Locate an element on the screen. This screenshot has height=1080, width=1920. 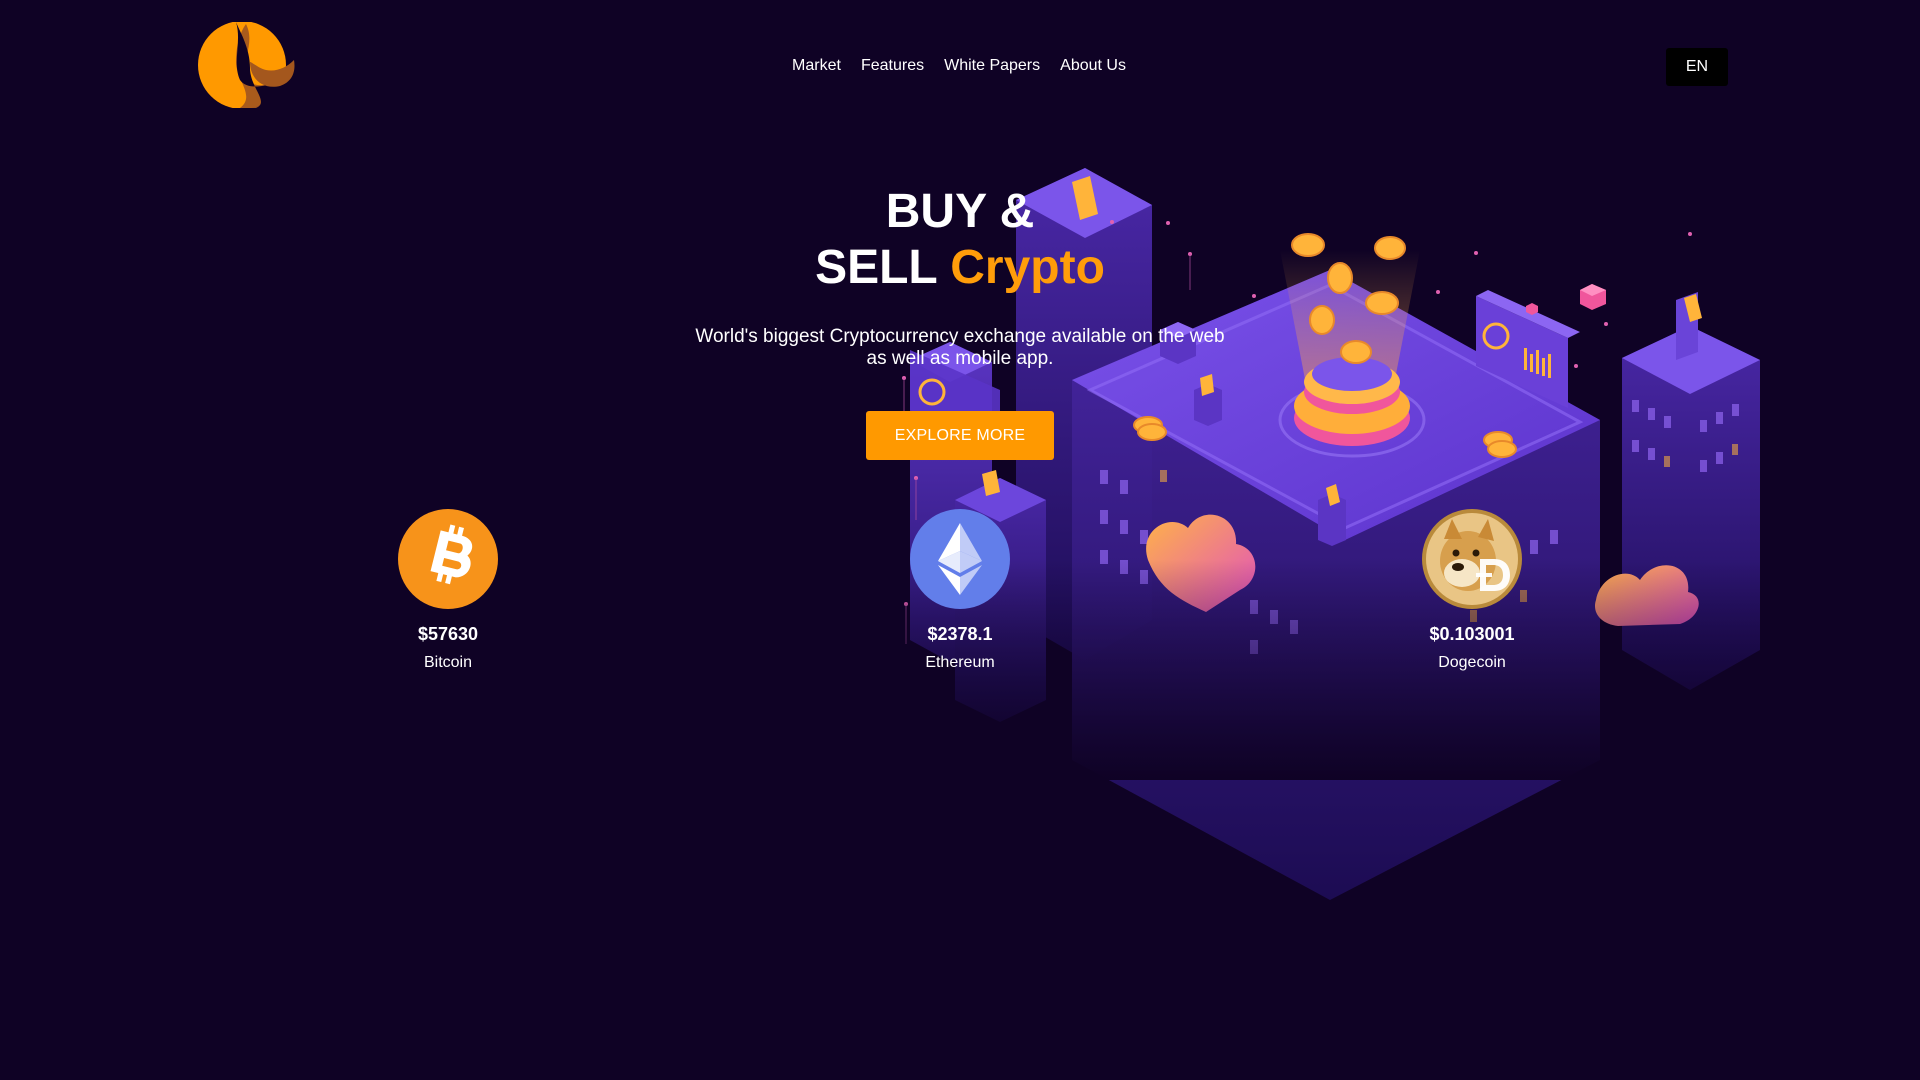
bitcoin-icon is located at coordinates (448, 559).